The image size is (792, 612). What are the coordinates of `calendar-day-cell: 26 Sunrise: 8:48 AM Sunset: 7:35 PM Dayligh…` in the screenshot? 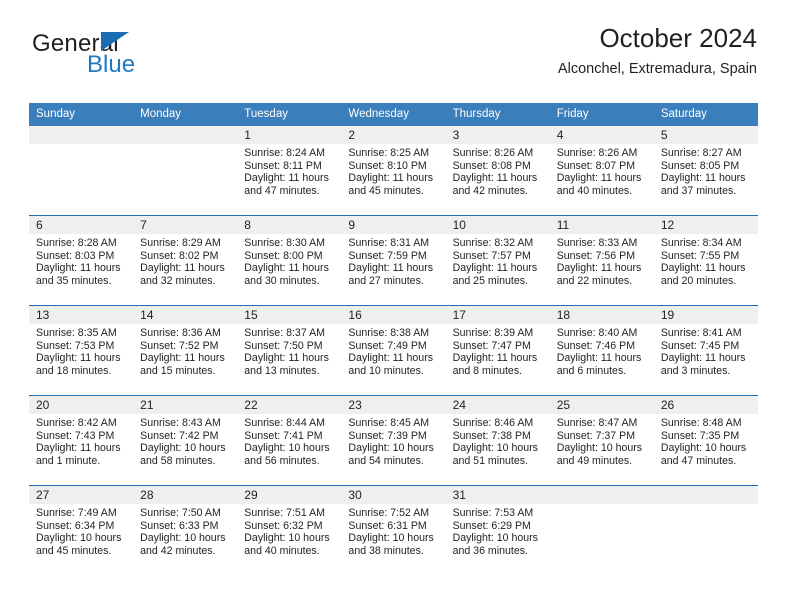 It's located at (705, 440).